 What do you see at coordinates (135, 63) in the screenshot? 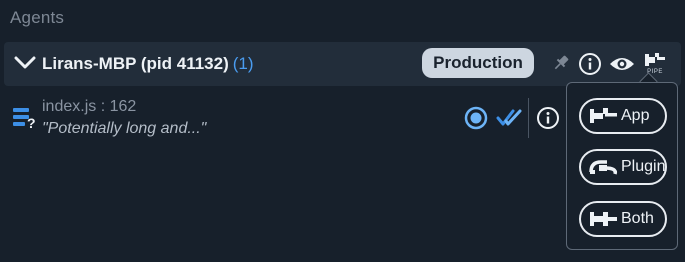
I see `agent-name: Lirans-MBP (pid 41132)` at bounding box center [135, 63].